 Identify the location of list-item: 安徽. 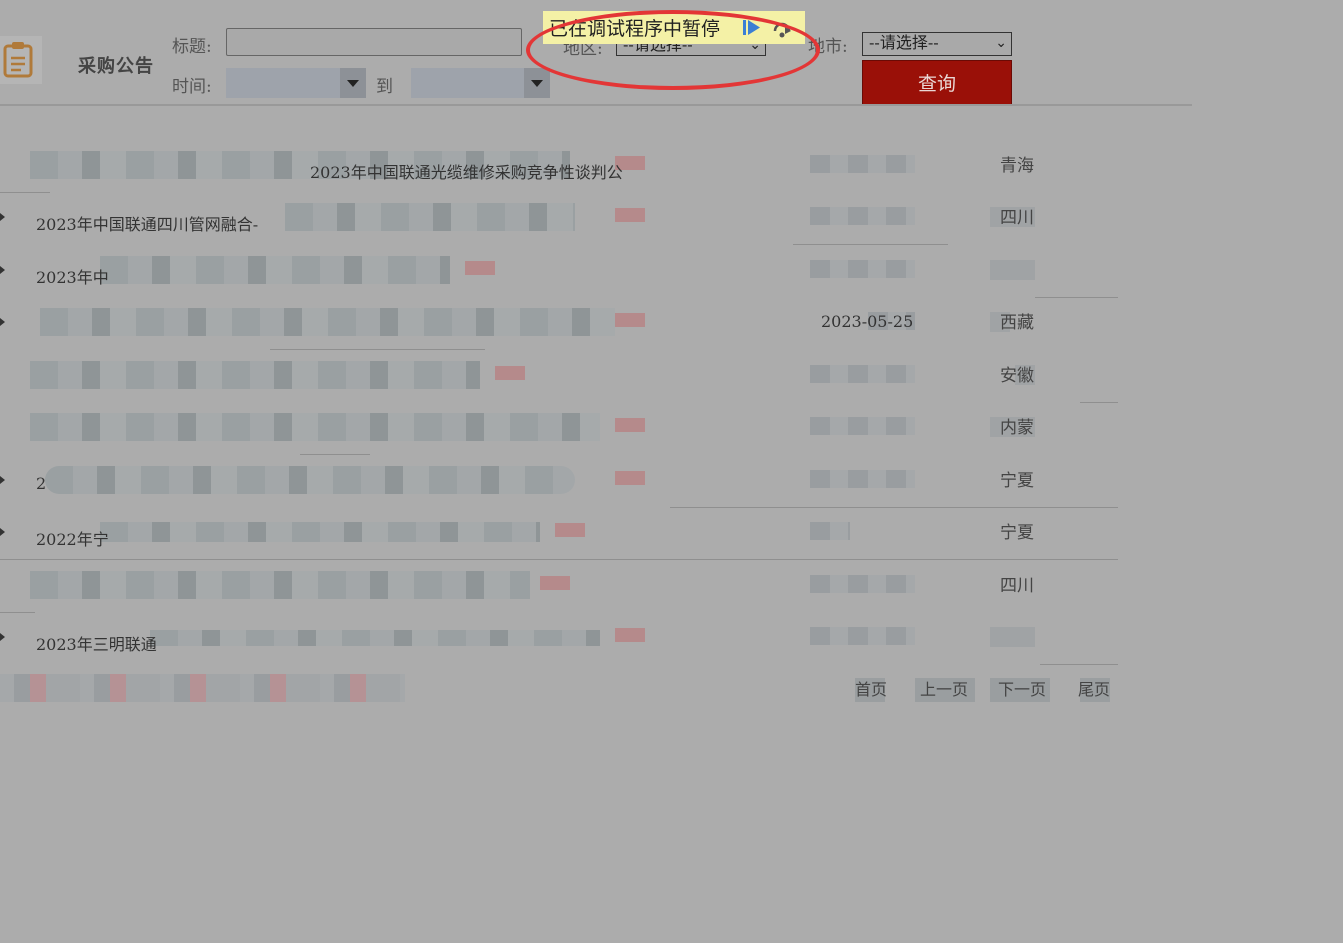
(560, 377).